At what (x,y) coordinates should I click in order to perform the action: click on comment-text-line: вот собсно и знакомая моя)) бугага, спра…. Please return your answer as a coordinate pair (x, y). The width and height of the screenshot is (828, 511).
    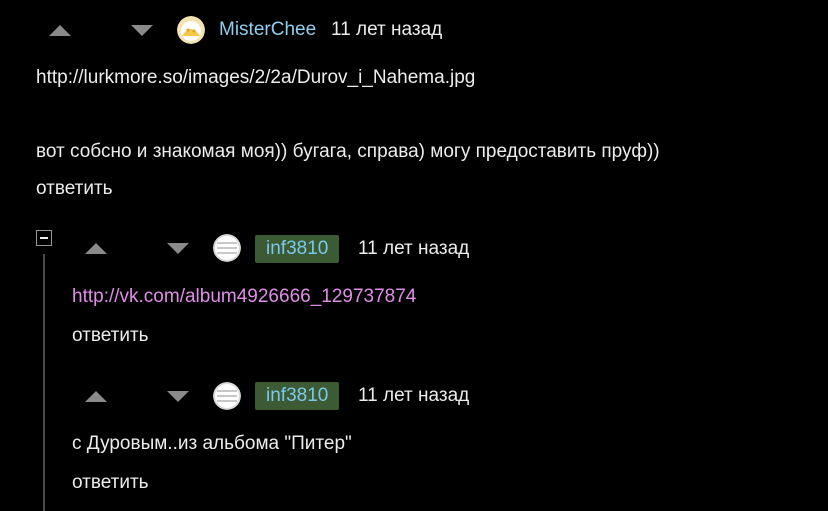
    Looking at the image, I should click on (348, 151).